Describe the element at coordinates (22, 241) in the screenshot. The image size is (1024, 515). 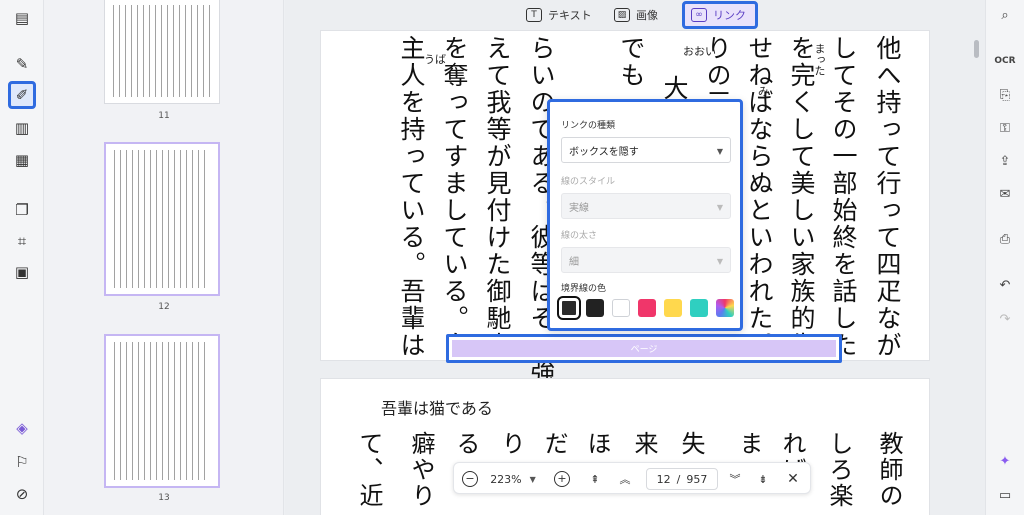
I see `crop-icon: ⌗` at that location.